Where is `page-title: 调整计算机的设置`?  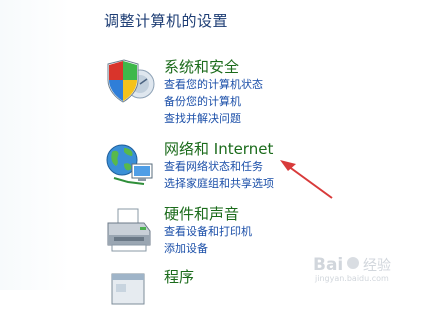 page-title: 调整计算机的设置 is located at coordinates (166, 21).